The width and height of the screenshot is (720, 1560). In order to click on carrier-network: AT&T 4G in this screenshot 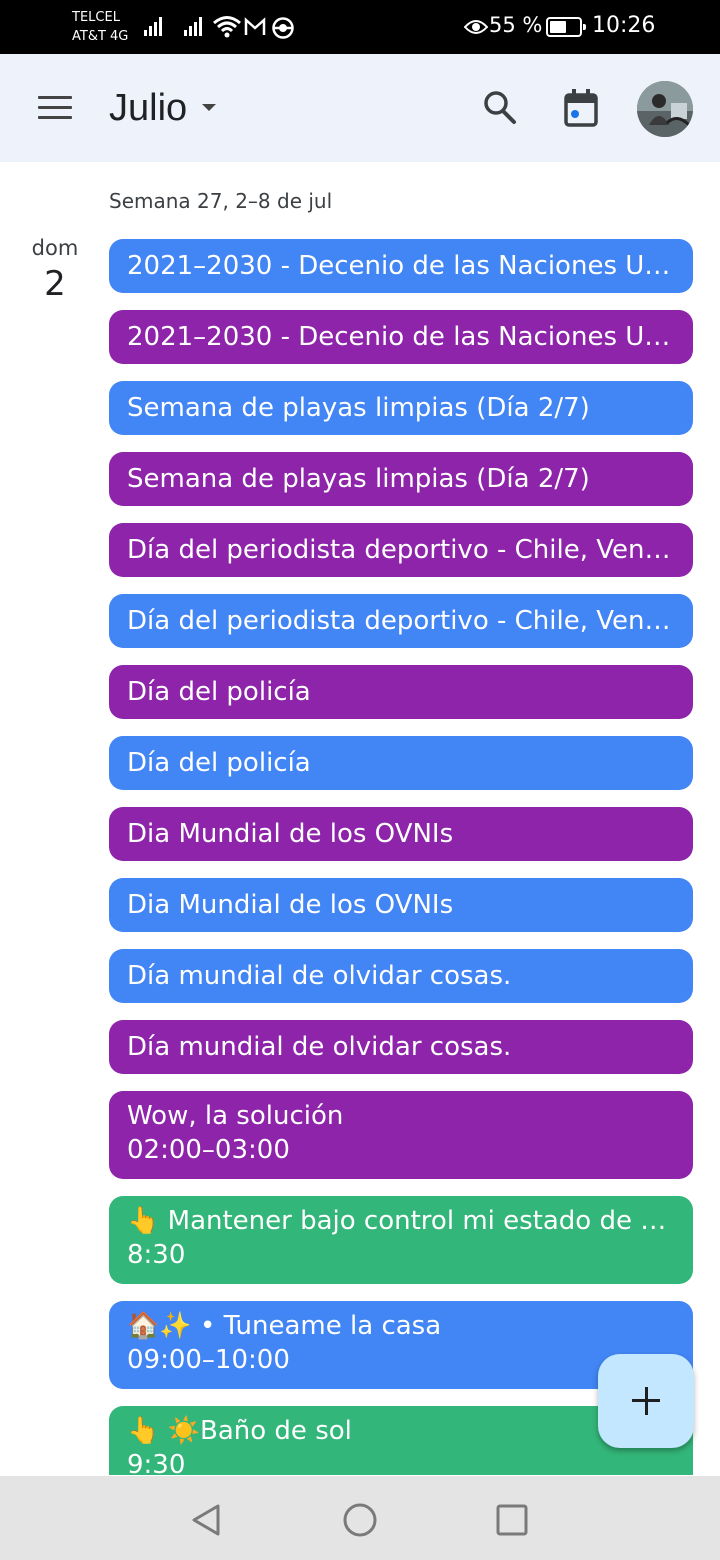, I will do `click(100, 36)`.